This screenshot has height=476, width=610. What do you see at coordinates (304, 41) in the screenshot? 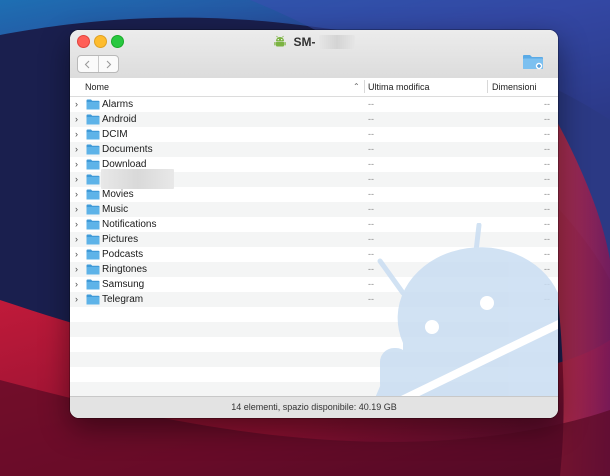
I see `window-title-text: SM-` at bounding box center [304, 41].